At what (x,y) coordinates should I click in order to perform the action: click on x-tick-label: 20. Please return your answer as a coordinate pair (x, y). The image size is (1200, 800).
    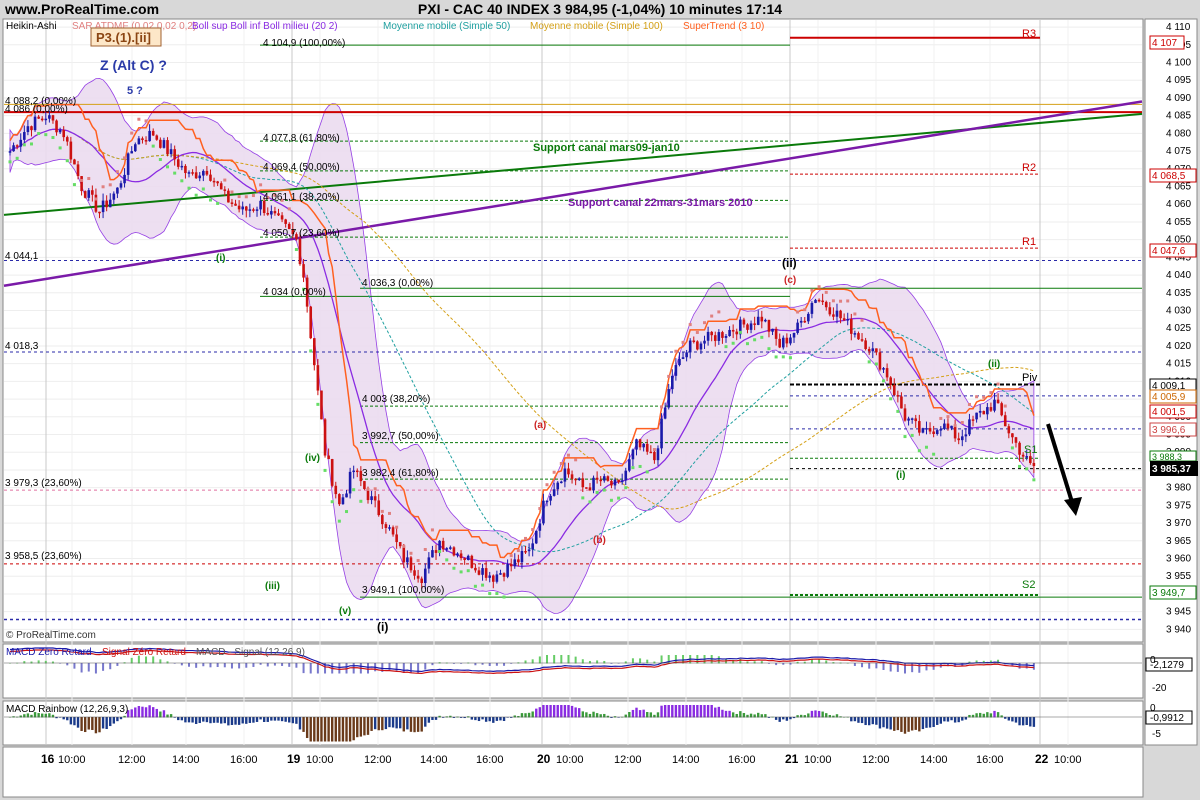
    Looking at the image, I should click on (544, 759).